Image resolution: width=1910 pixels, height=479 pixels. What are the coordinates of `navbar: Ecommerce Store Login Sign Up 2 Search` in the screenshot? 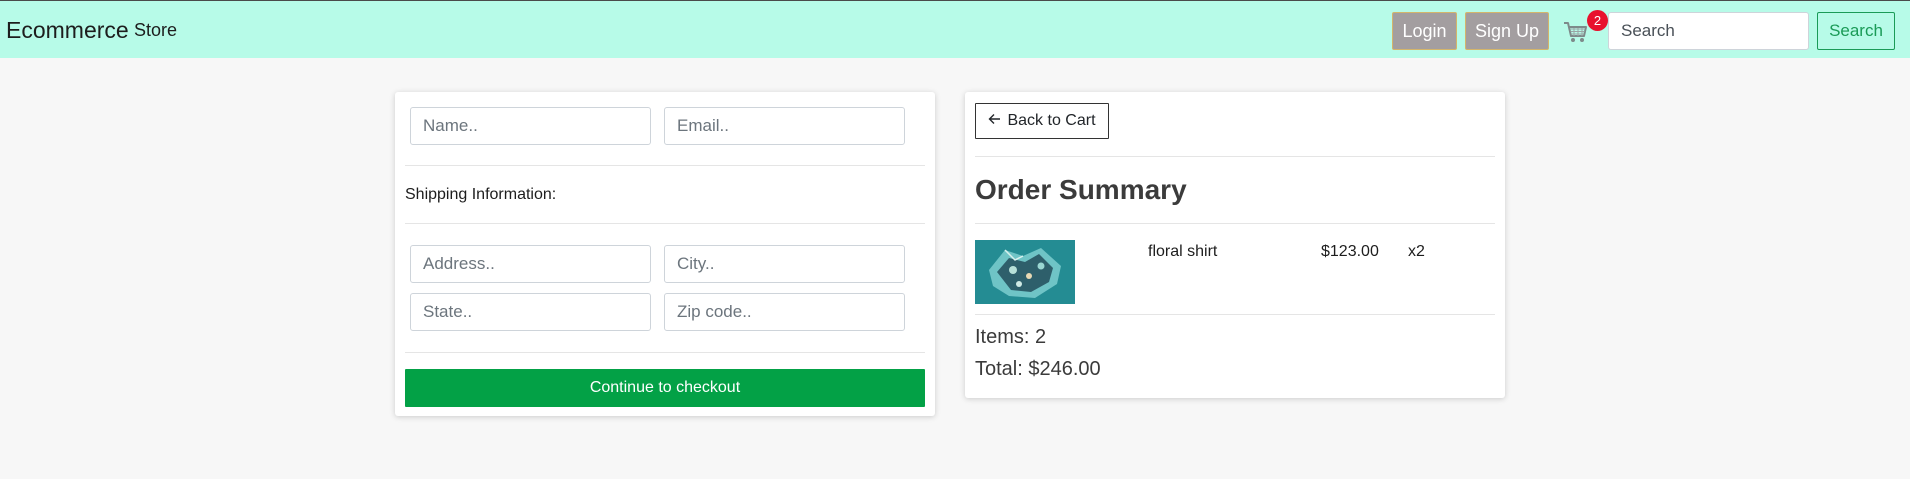 It's located at (955, 29).